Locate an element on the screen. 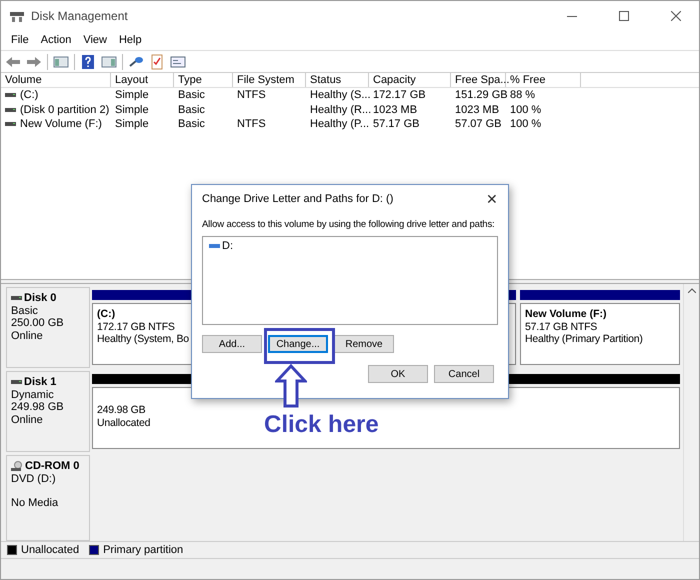 The width and height of the screenshot is (700, 580). disk-info: DVD (D:) is located at coordinates (34, 478).